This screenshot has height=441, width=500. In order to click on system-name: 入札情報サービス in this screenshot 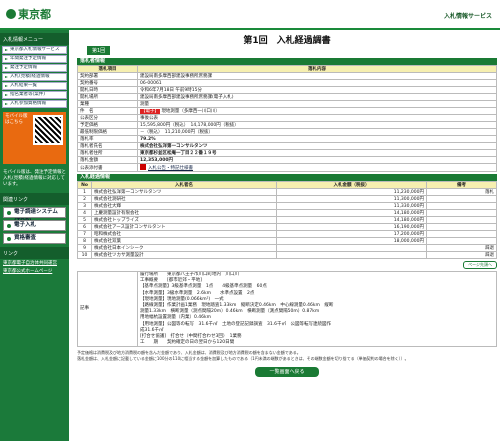, I will do `click(467, 16)`.